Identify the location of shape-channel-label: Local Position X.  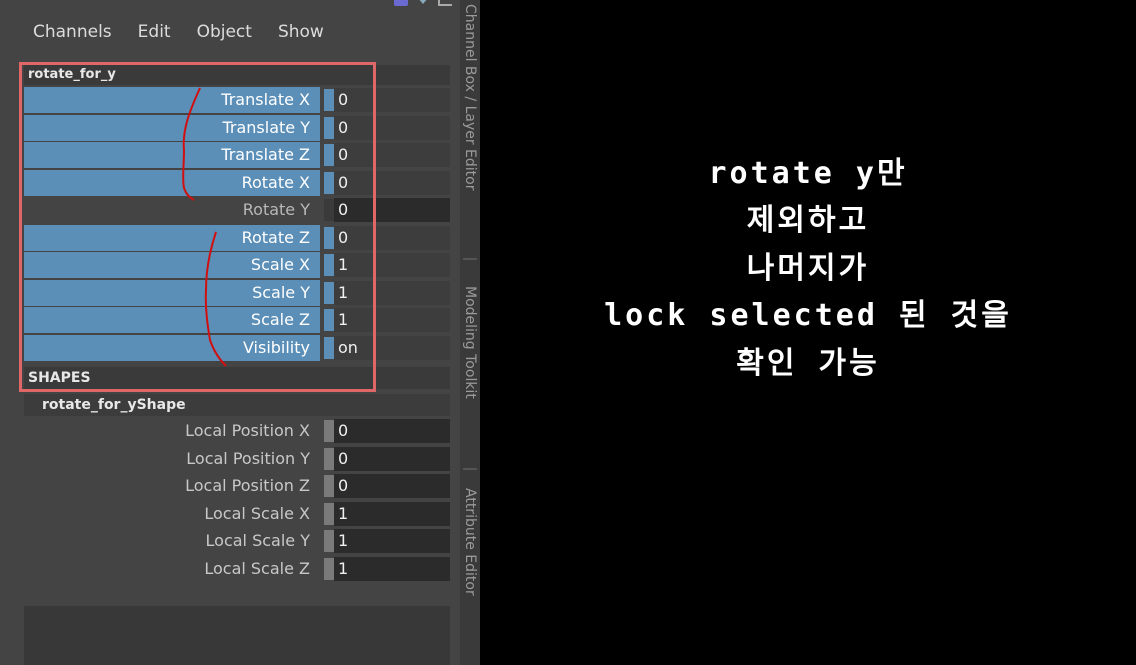
(172, 431).